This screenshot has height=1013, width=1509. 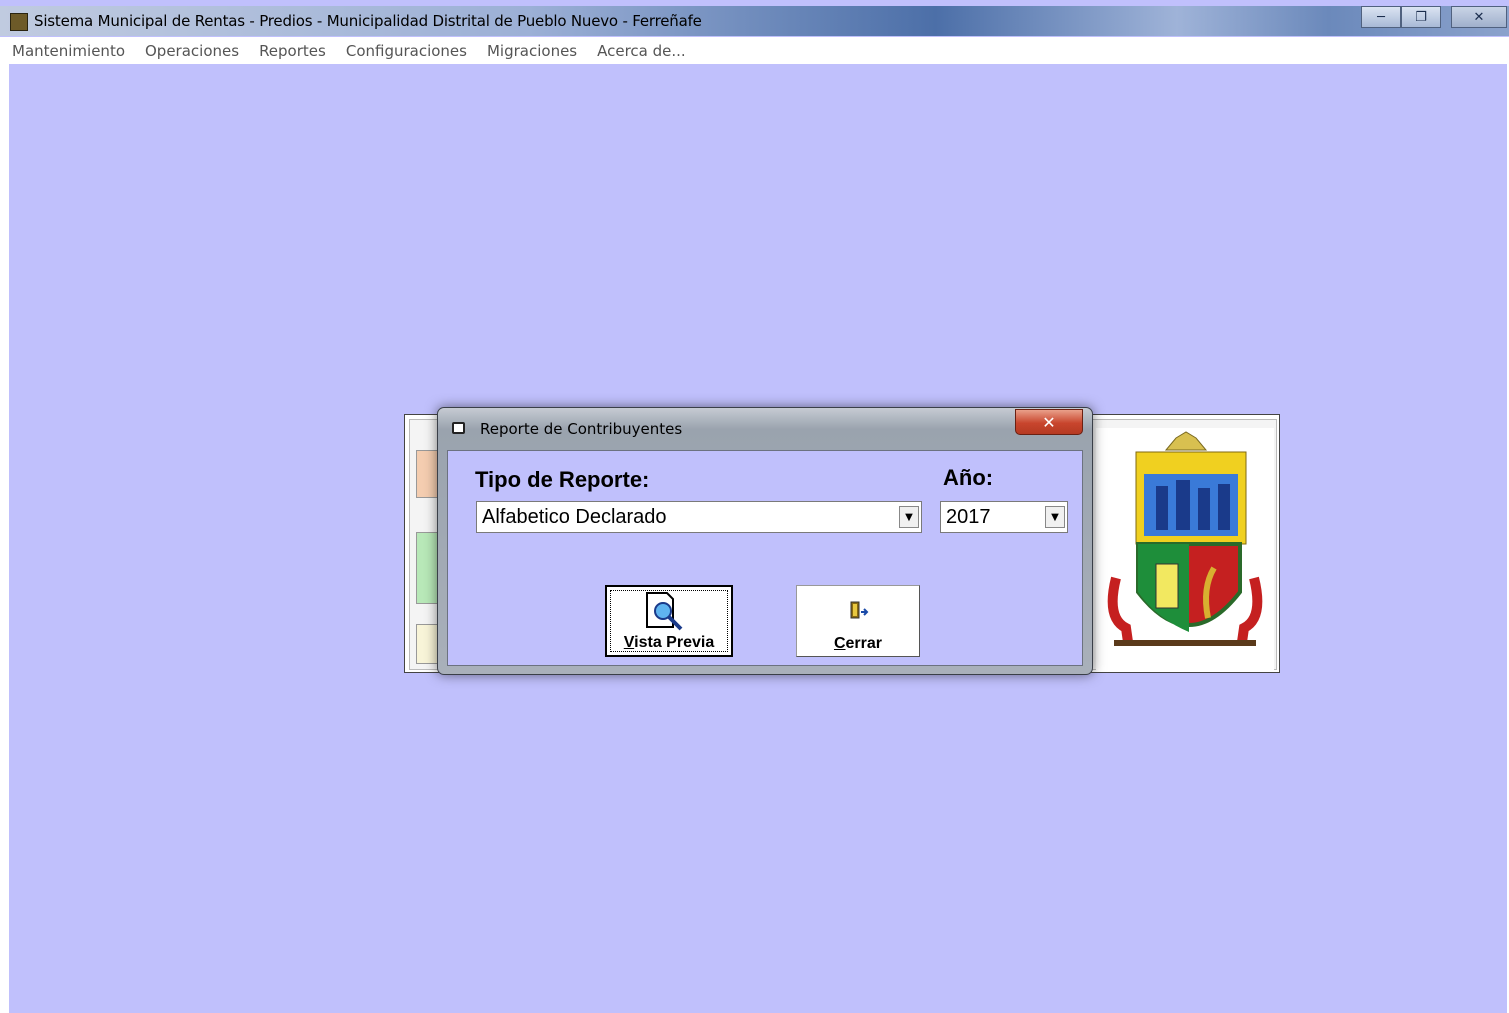 I want to click on menu-migraciones: Migraciones, so click(x=532, y=51).